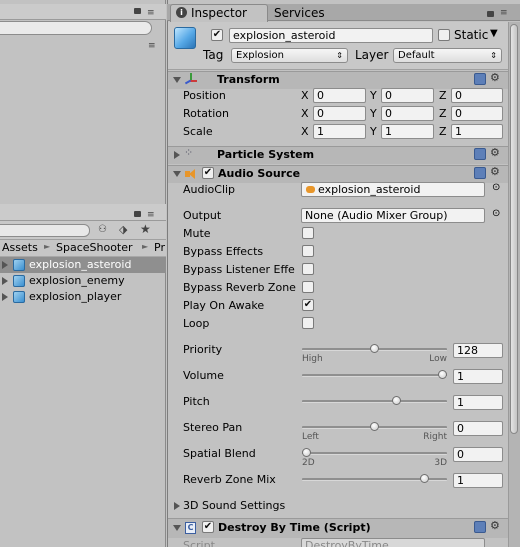  Describe the element at coordinates (45, 230) in the screenshot. I see `project-search-input` at that location.